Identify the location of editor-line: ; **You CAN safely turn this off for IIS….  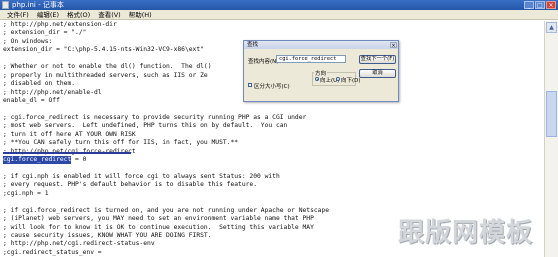
(121, 143).